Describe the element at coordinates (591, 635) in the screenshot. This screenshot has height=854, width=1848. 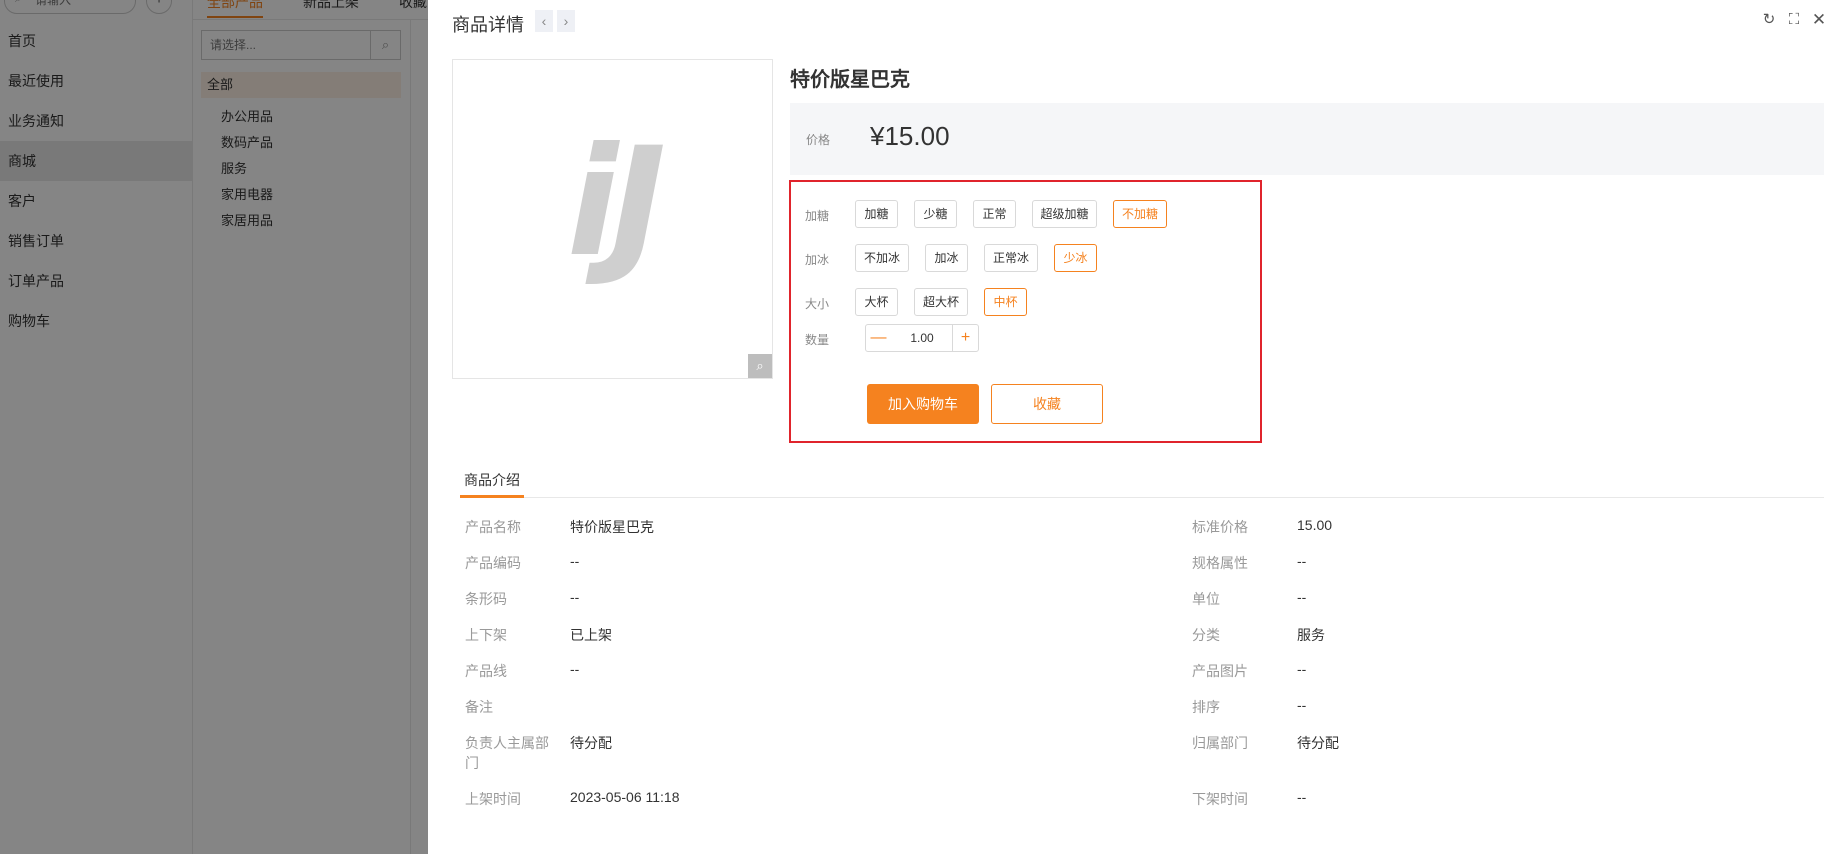
I see `field-value: 已上架` at that location.